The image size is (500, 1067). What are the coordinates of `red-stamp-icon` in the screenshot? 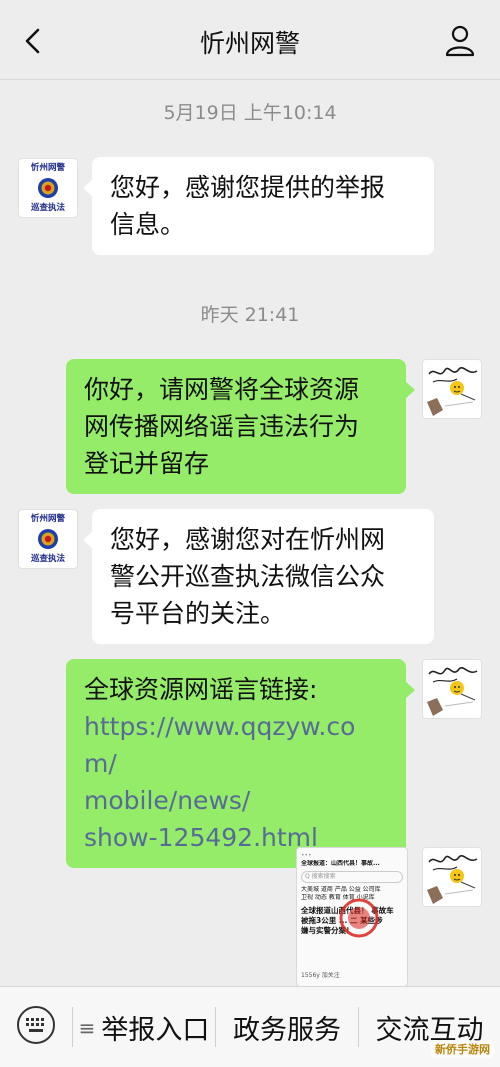 It's located at (359, 918).